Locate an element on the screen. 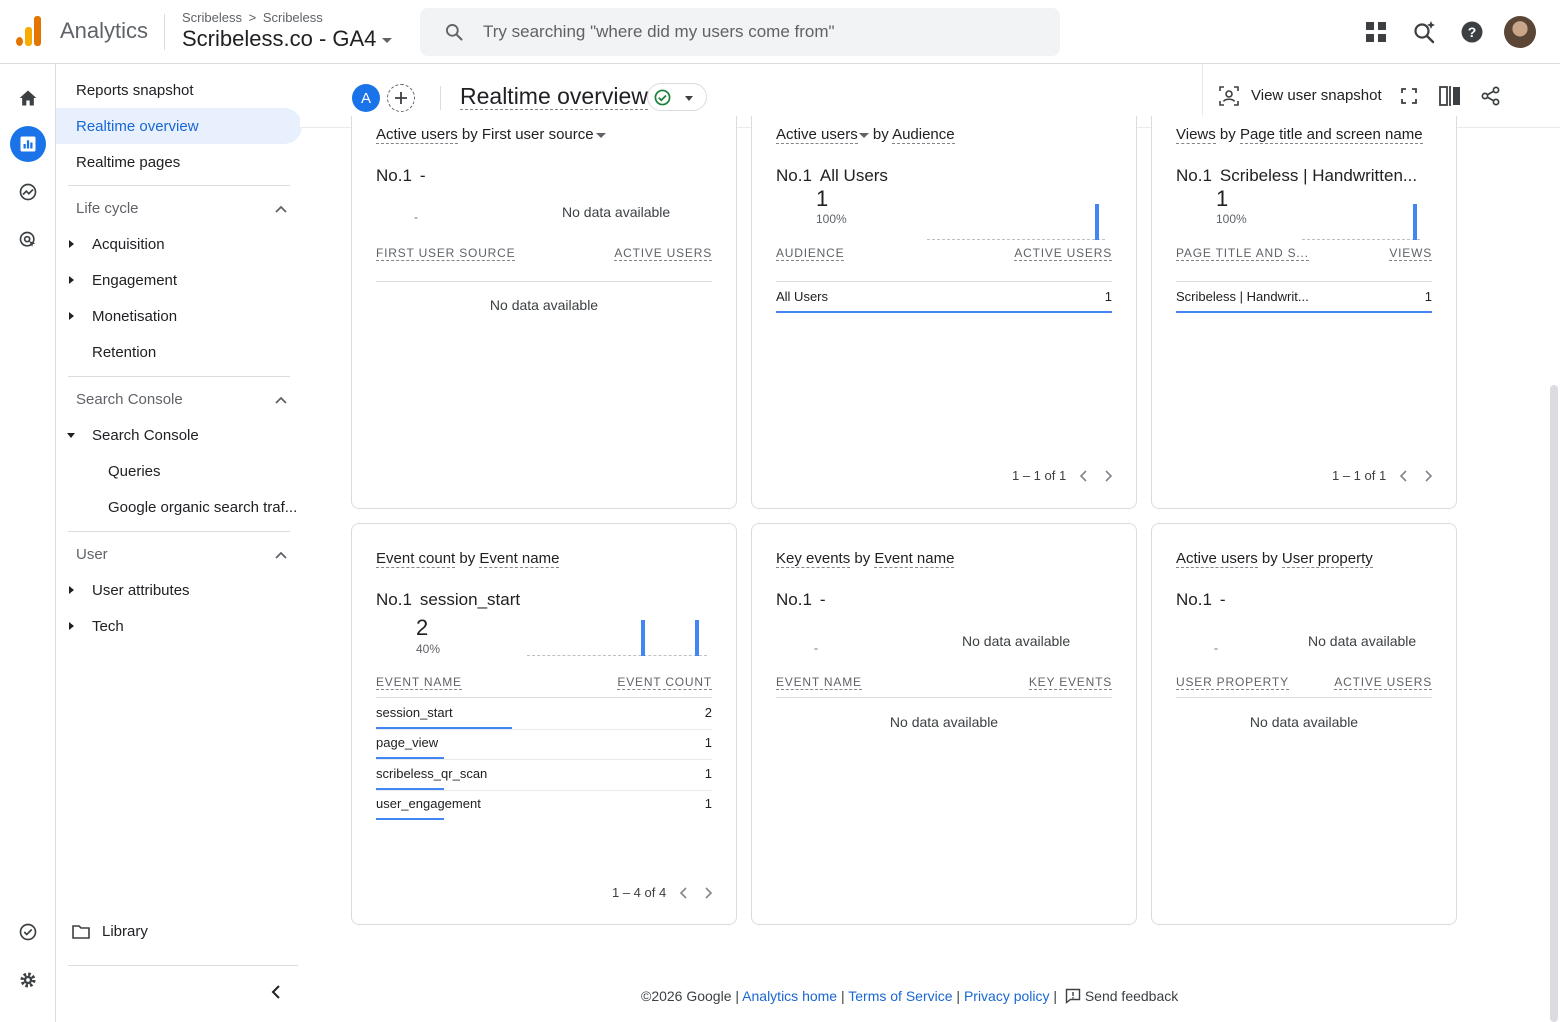 The image size is (1560, 1022). send-feedback-link: Send feedback is located at coordinates (1131, 996).